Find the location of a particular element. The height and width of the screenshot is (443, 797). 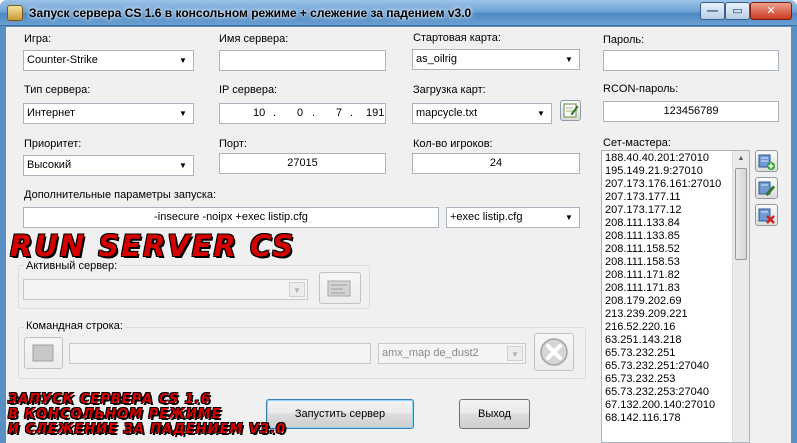

banner-line-3: И СЛЕЖЕНИЕ ЗА ПАДЕНИЕМ V3.0 is located at coordinates (147, 429).